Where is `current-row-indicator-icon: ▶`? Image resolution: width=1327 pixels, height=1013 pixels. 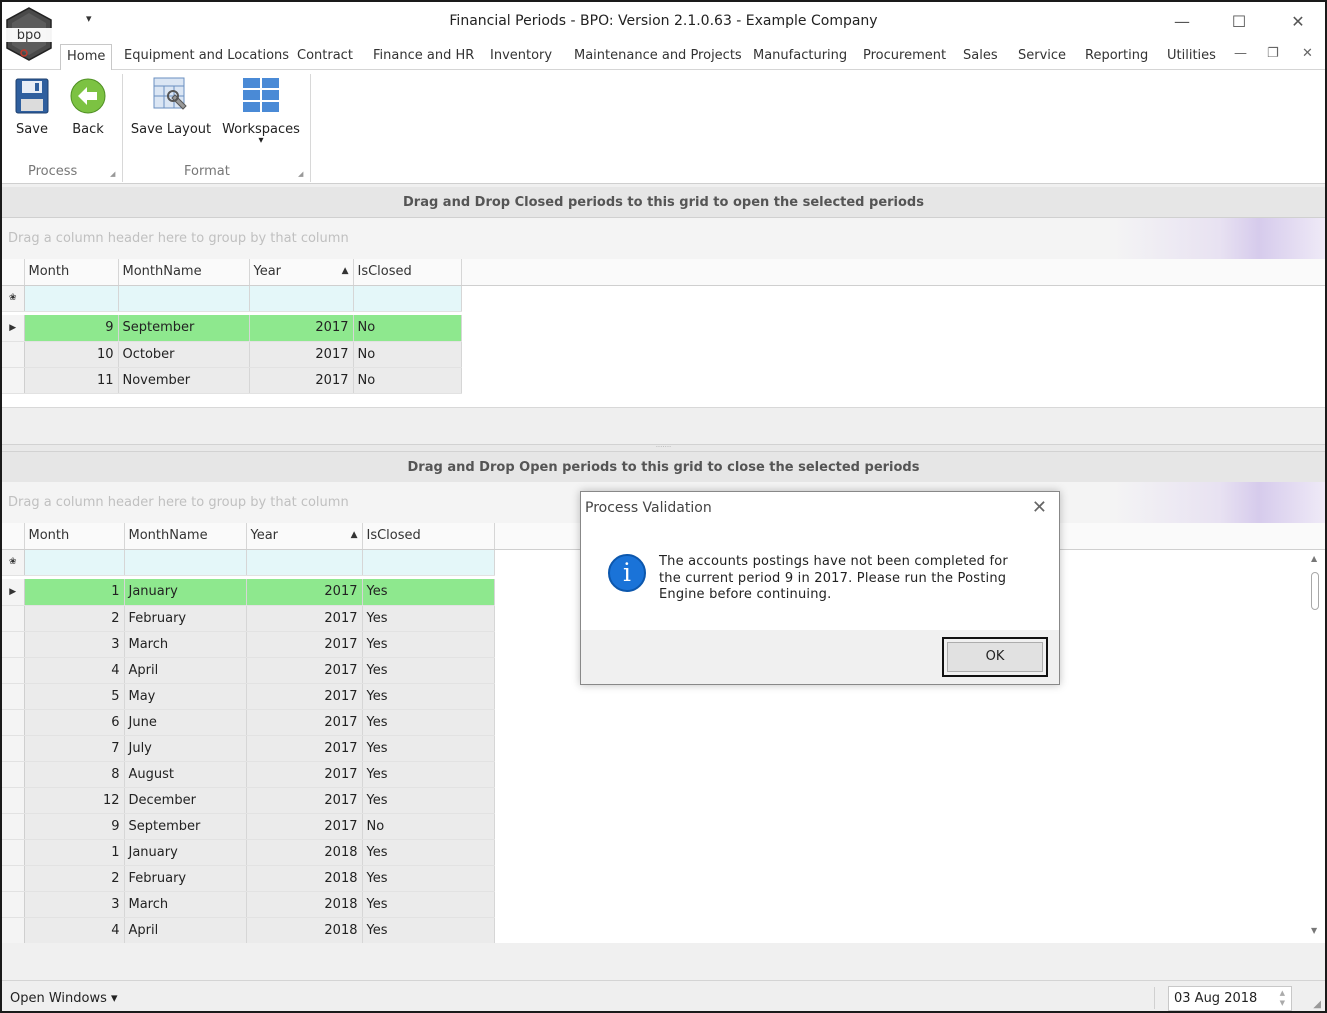 current-row-indicator-icon: ▶ is located at coordinates (13, 328).